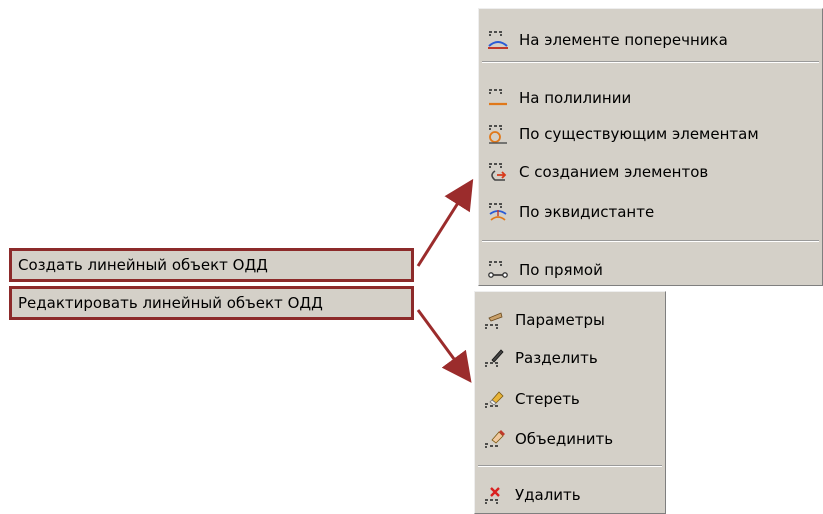 Image resolution: width=823 pixels, height=514 pixels. What do you see at coordinates (498, 172) in the screenshot?
I see `create-elements-icon` at bounding box center [498, 172].